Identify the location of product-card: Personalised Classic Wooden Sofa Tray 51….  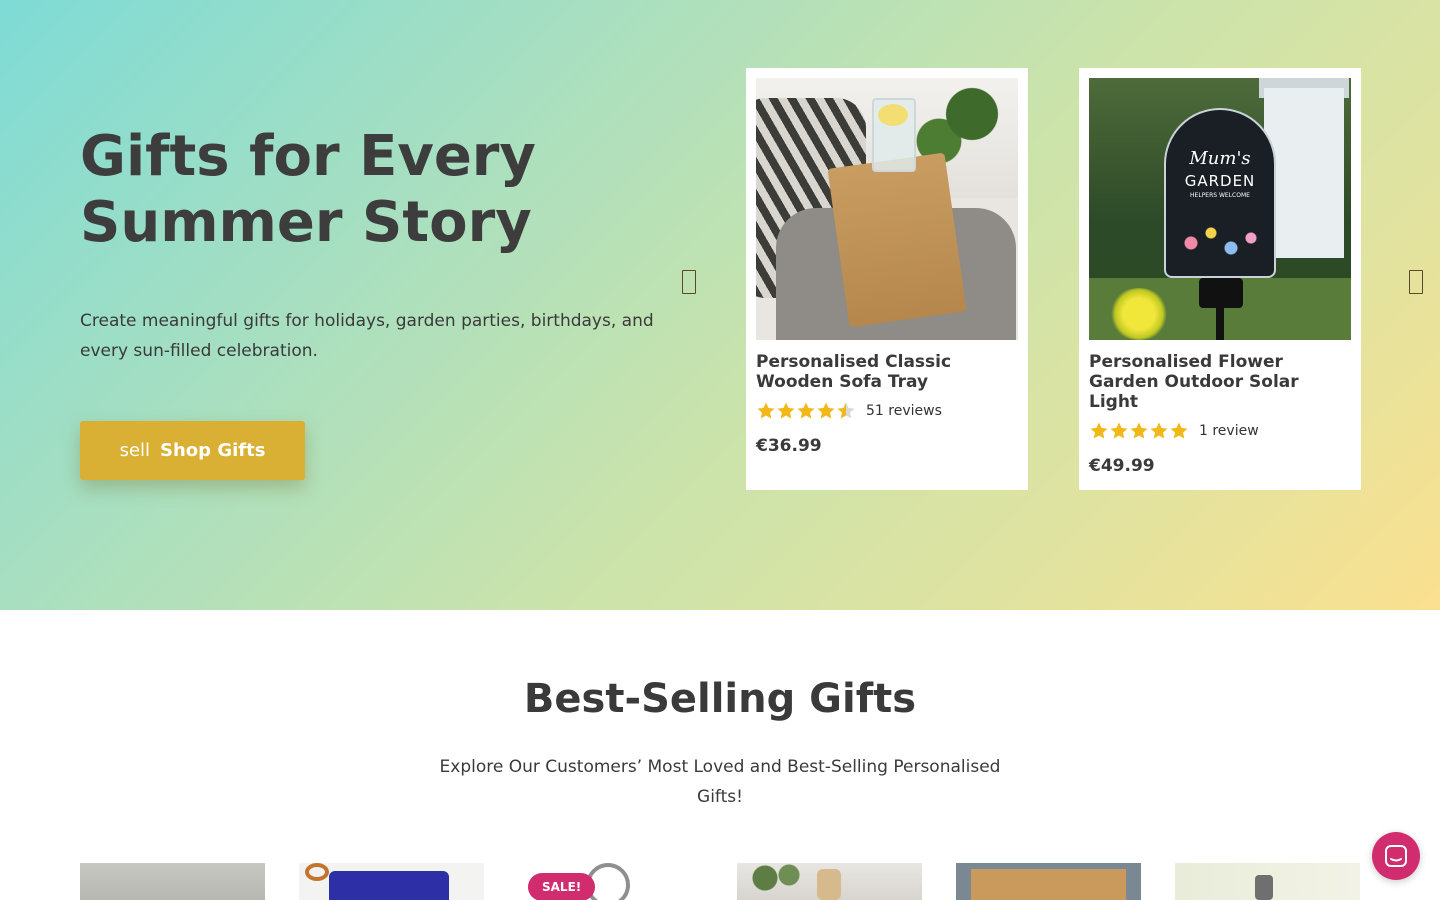
(887, 279).